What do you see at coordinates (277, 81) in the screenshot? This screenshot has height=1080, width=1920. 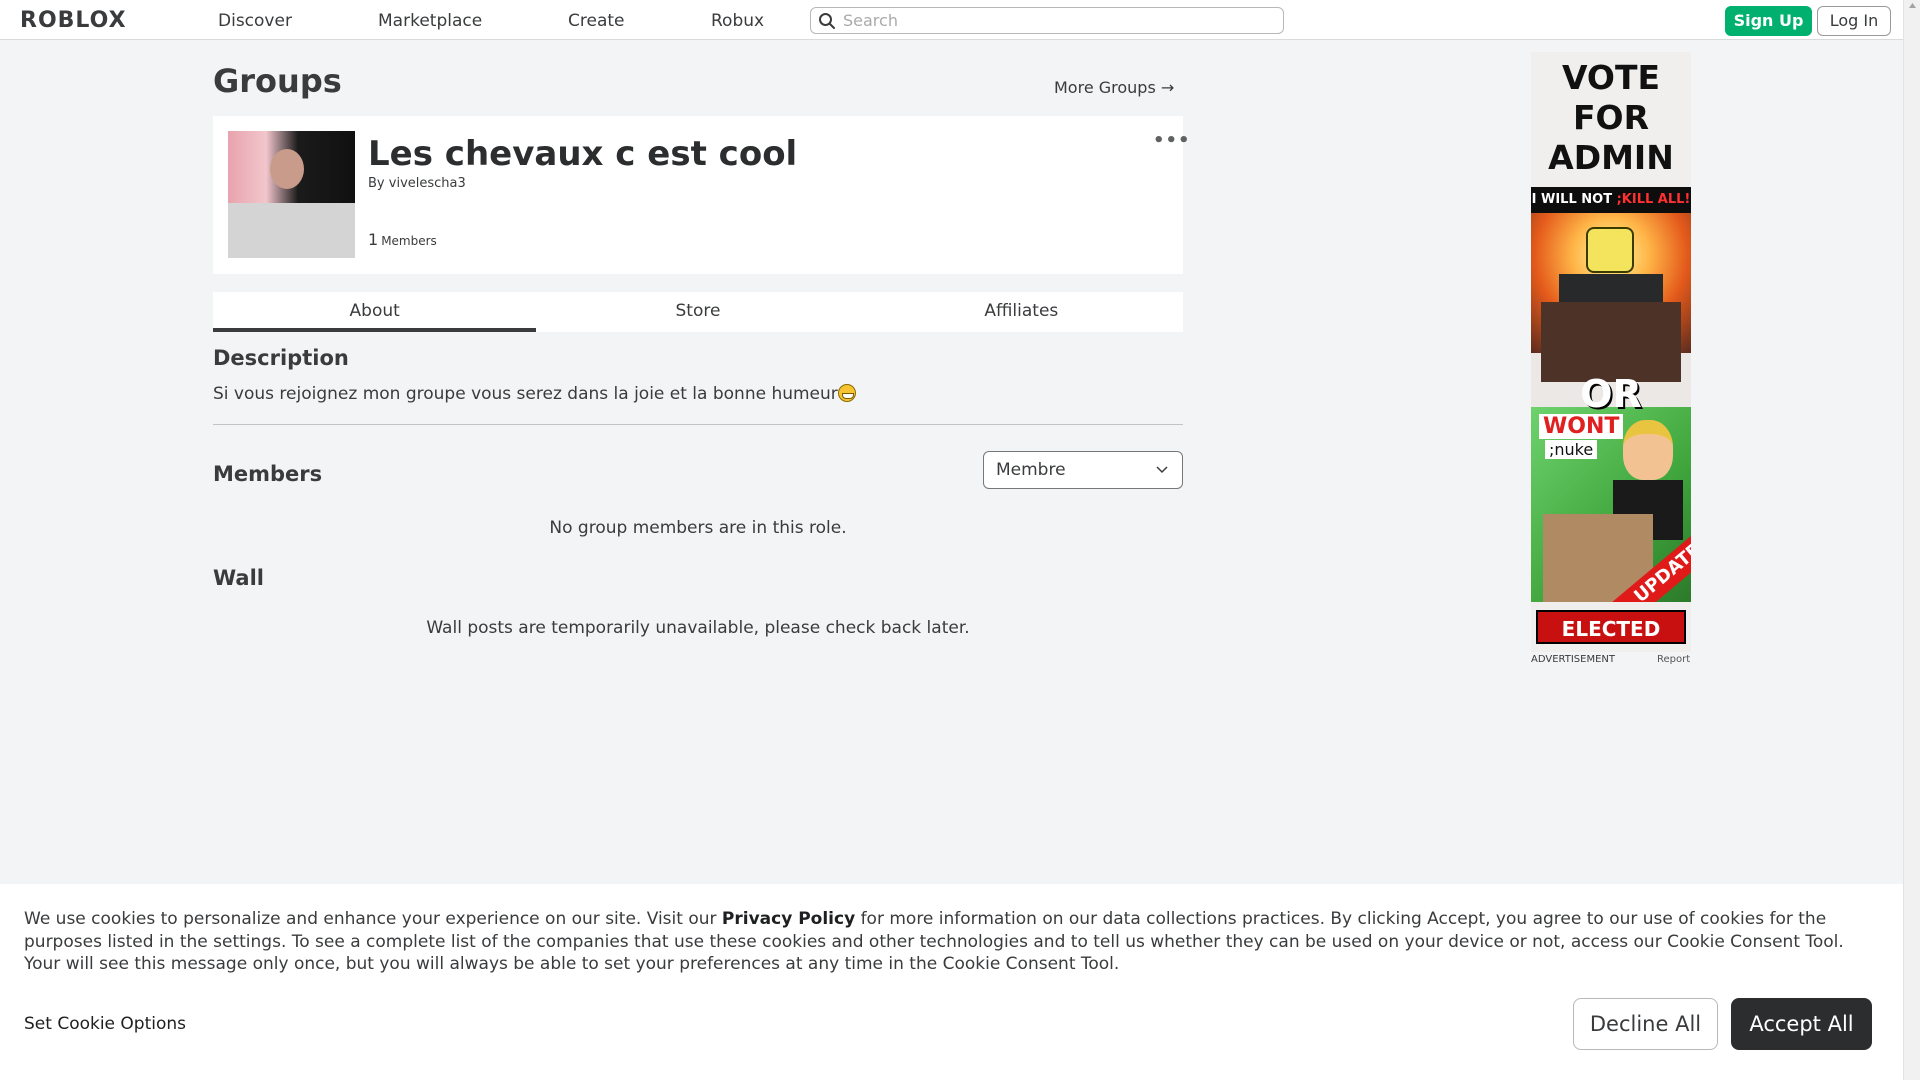 I see `page-title: Groups` at bounding box center [277, 81].